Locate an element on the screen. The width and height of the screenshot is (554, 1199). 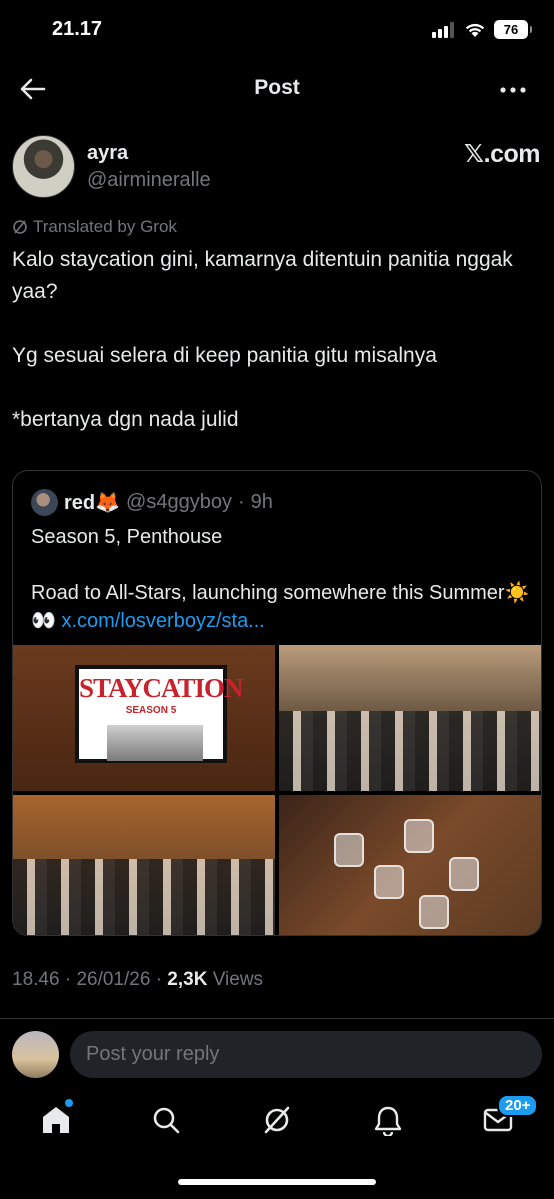
home-notification-dot is located at coordinates (69, 1103).